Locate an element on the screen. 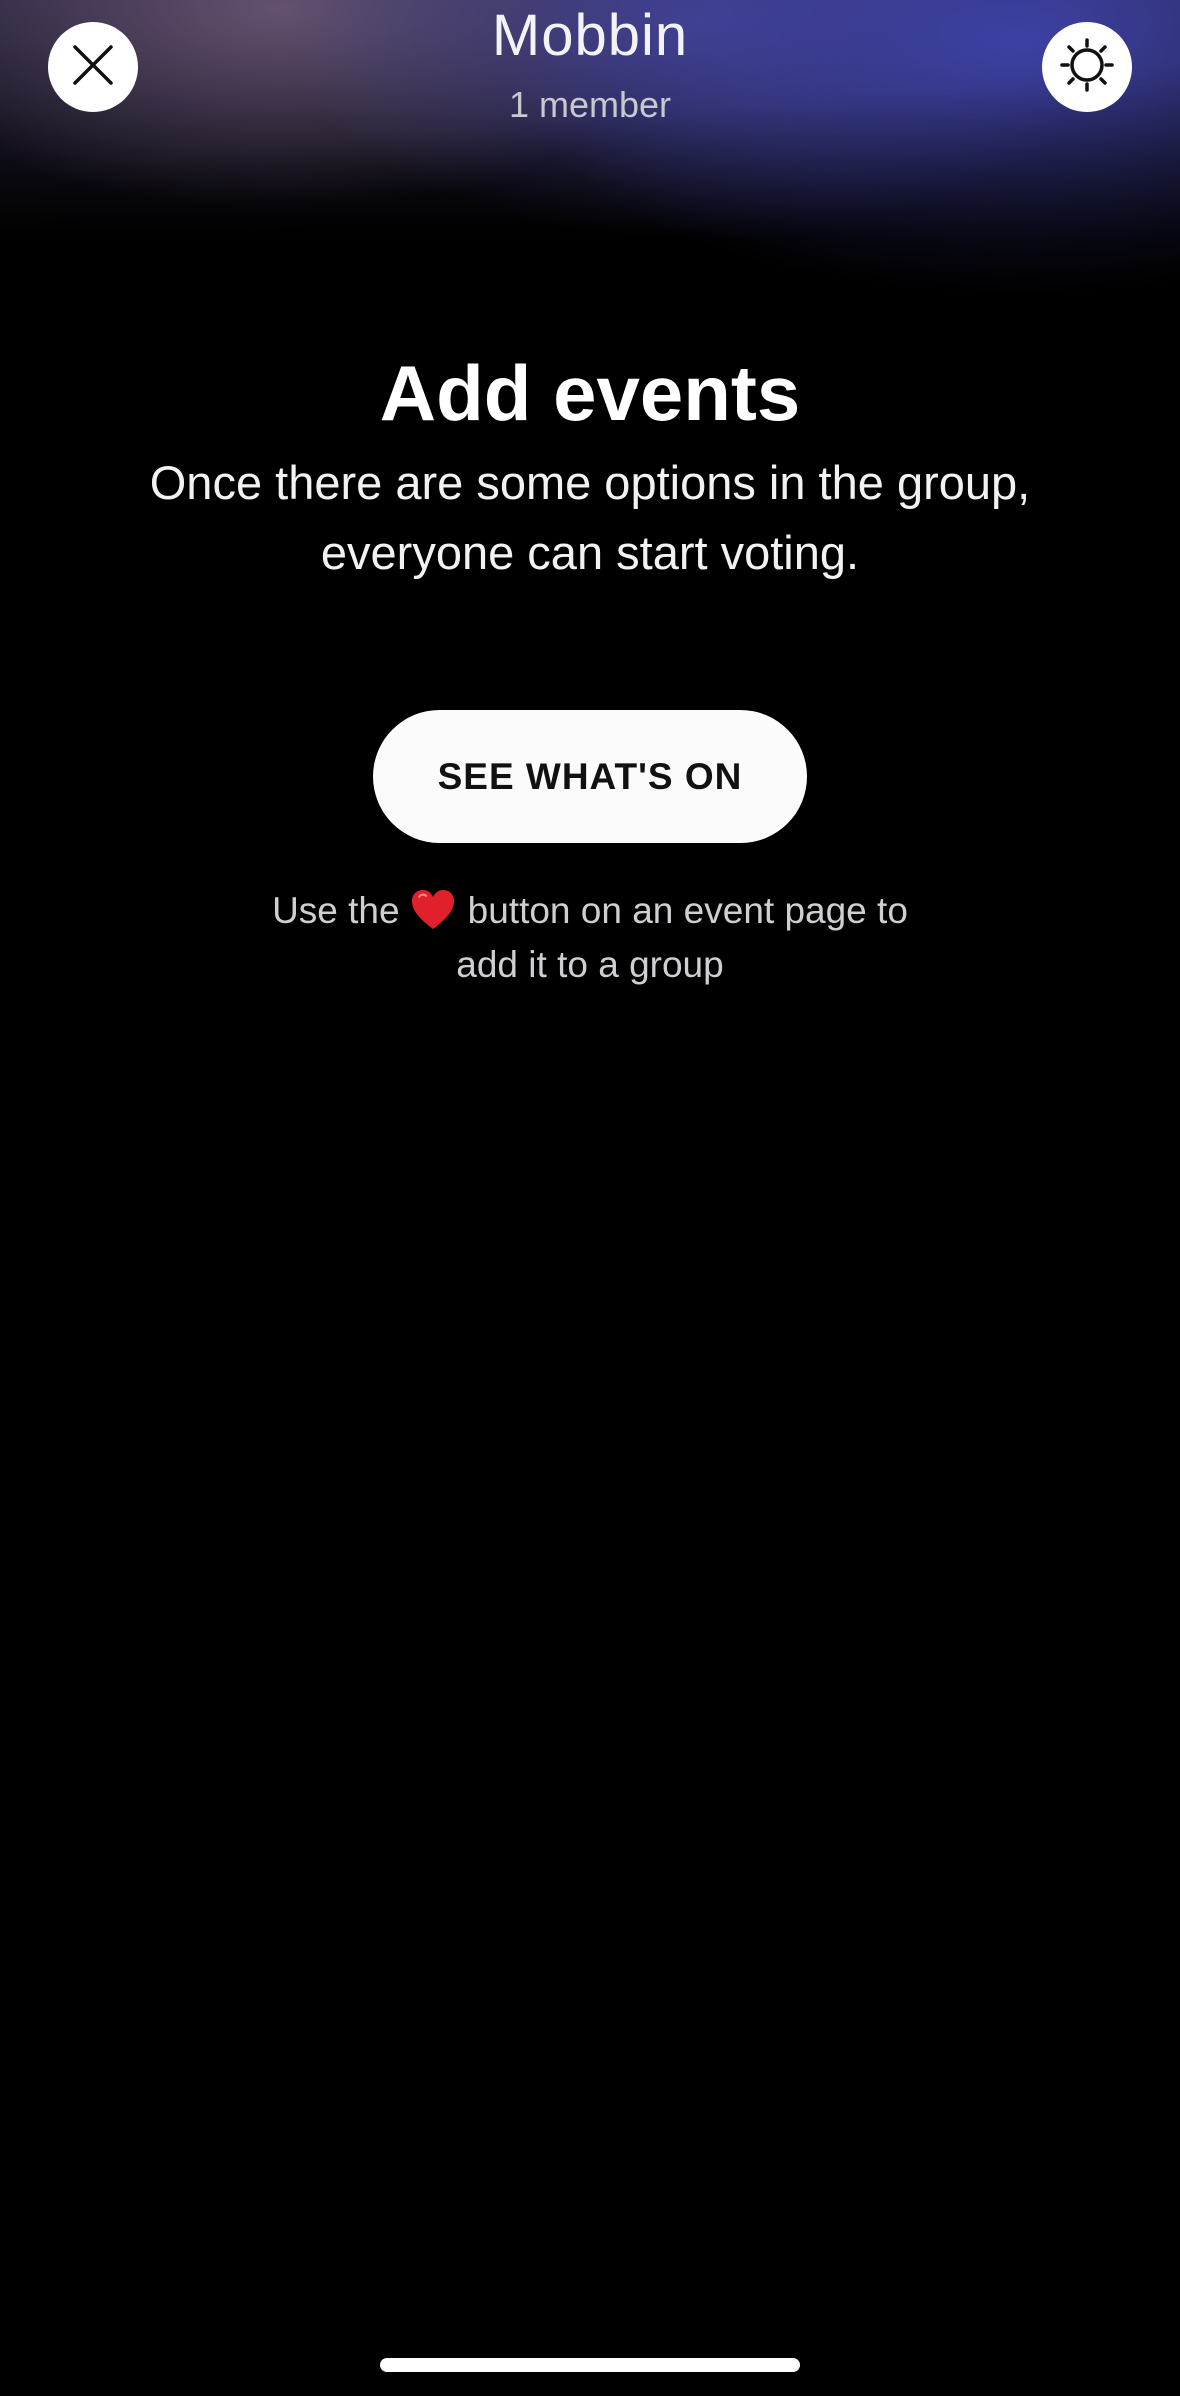 This screenshot has width=1180, height=2396. see-whats-on-label: SEE WHAT'S ON is located at coordinates (590, 776).